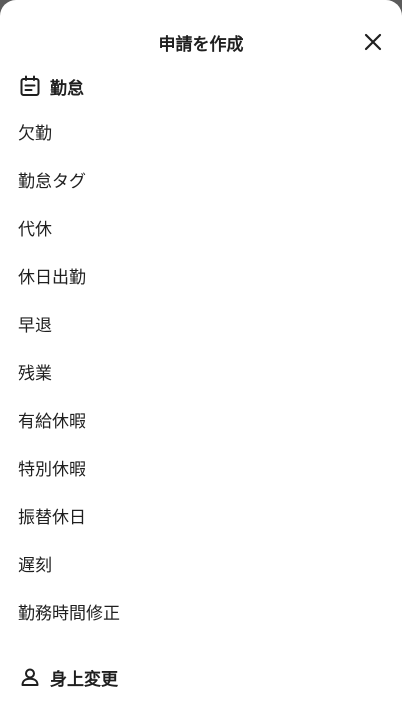 This screenshot has width=402, height=712. I want to click on section-header-attendance: 勤怠, so click(51, 86).